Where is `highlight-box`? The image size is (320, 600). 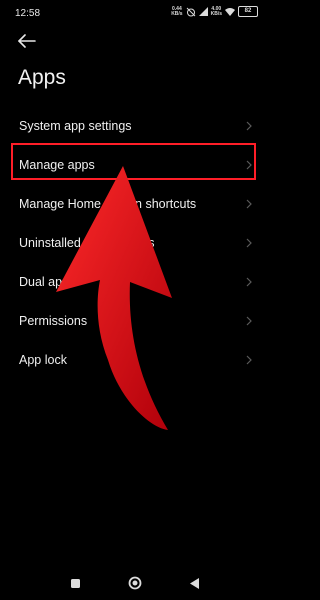 highlight-box is located at coordinates (133, 161).